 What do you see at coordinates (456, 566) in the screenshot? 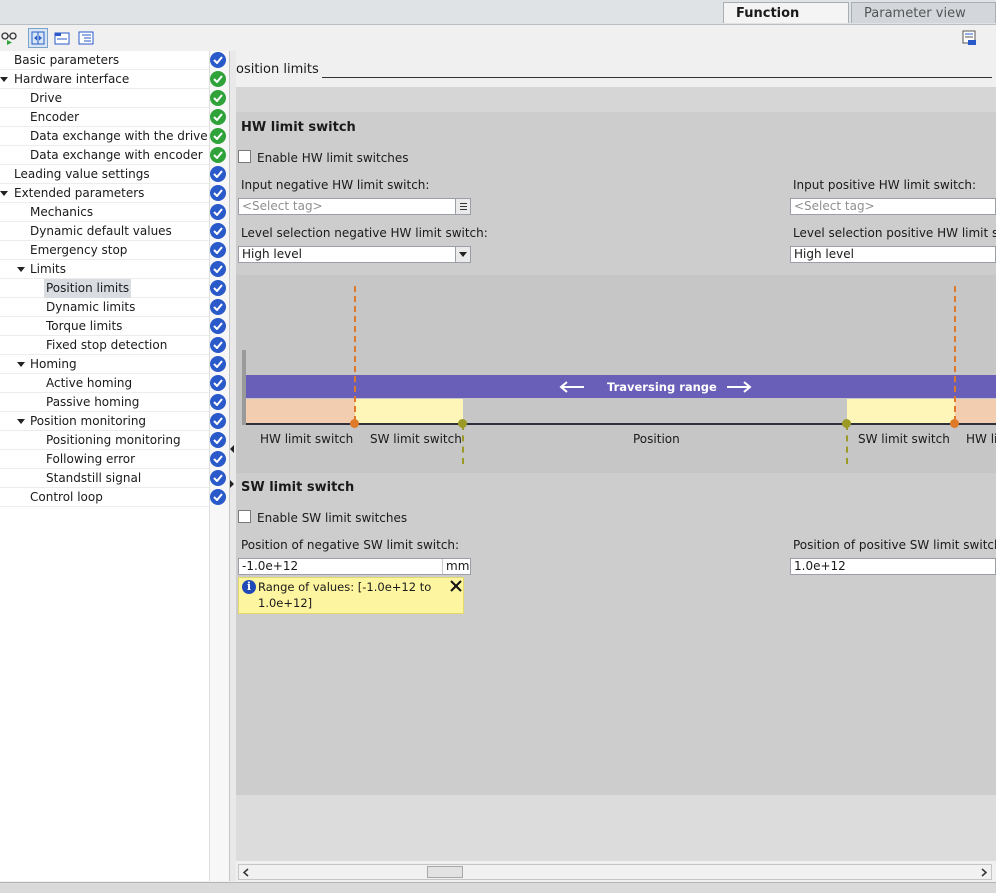
I see `neg-sw-unit: mm` at bounding box center [456, 566].